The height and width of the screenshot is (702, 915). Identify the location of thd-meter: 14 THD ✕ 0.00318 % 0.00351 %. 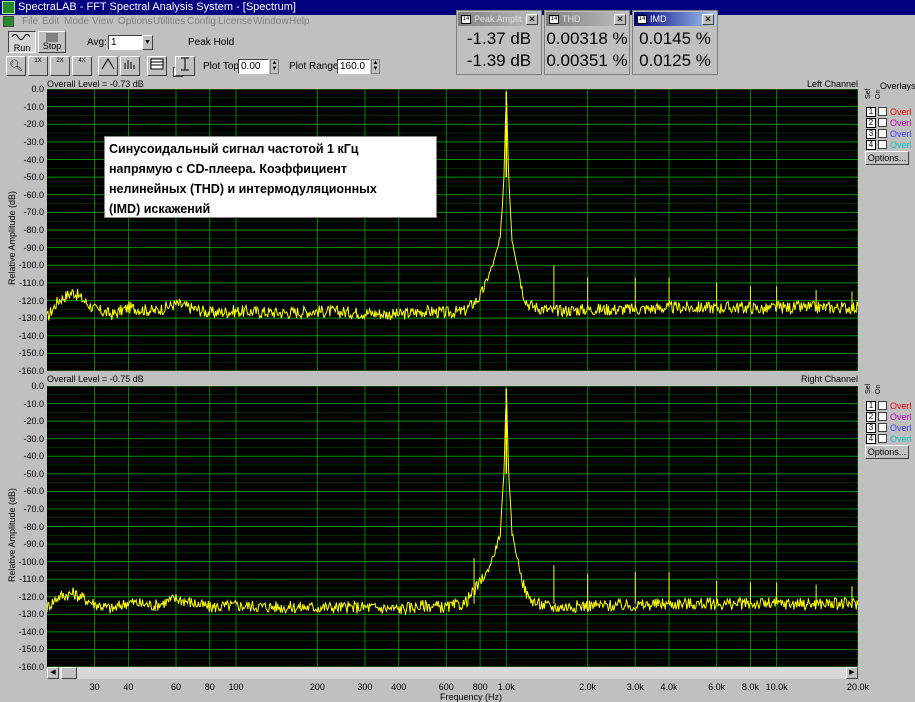
(587, 42).